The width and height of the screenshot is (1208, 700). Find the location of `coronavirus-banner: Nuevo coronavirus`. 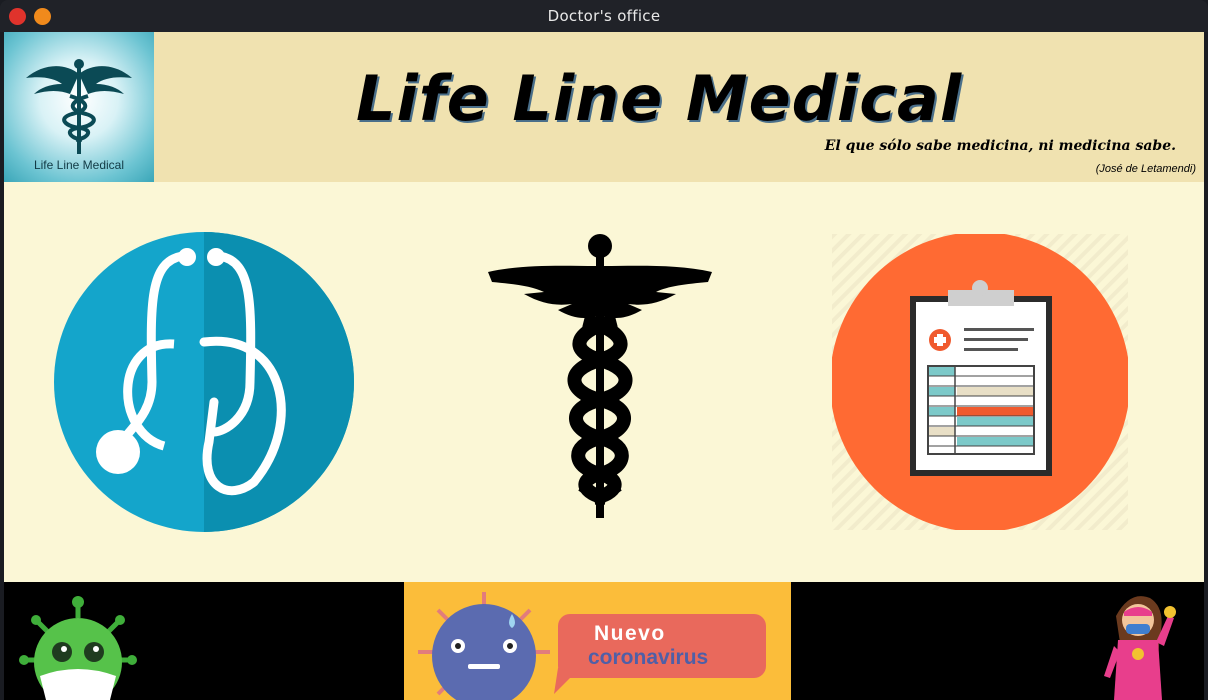

coronavirus-banner: Nuevo coronavirus is located at coordinates (597, 641).